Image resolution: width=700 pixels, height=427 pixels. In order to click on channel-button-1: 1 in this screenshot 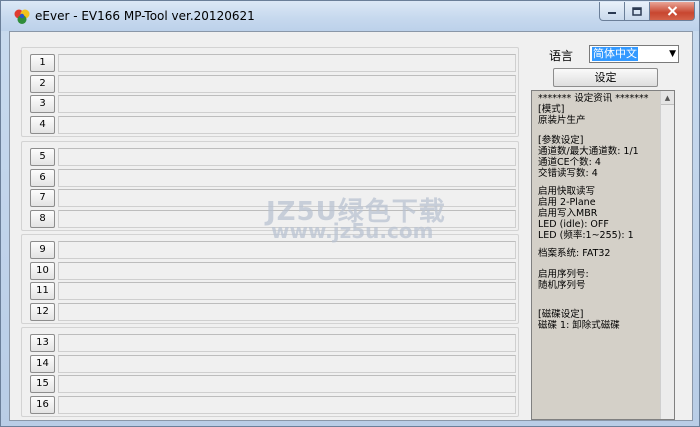, I will do `click(42, 63)`.